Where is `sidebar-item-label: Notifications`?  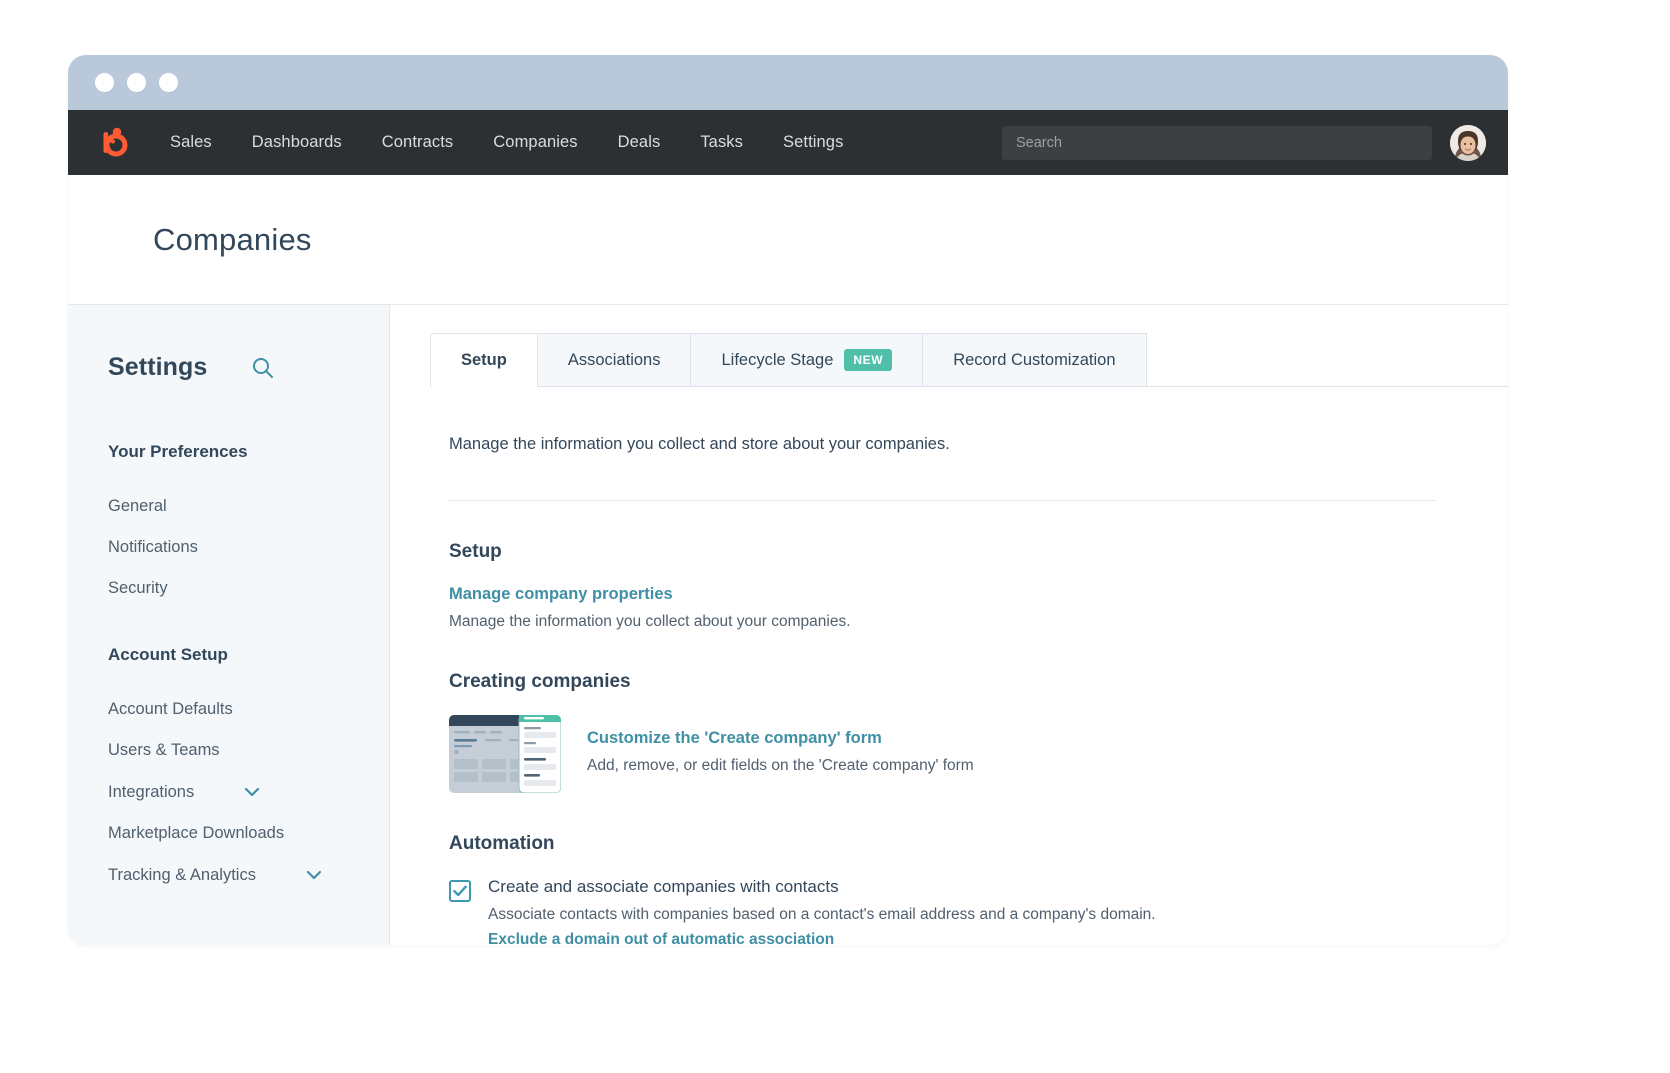
sidebar-item-label: Notifications is located at coordinates (153, 547).